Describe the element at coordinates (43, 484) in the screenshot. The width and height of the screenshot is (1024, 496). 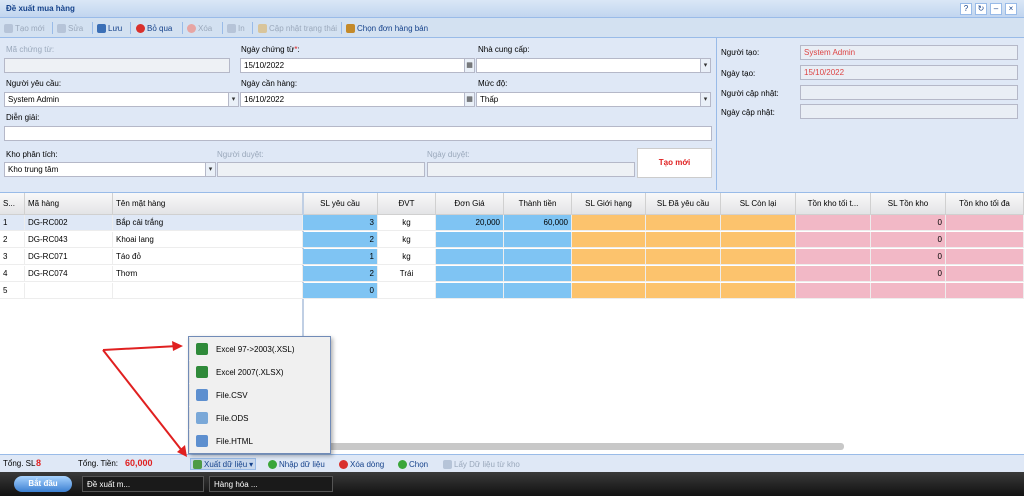
I see `start-button: Bắt đầu` at that location.